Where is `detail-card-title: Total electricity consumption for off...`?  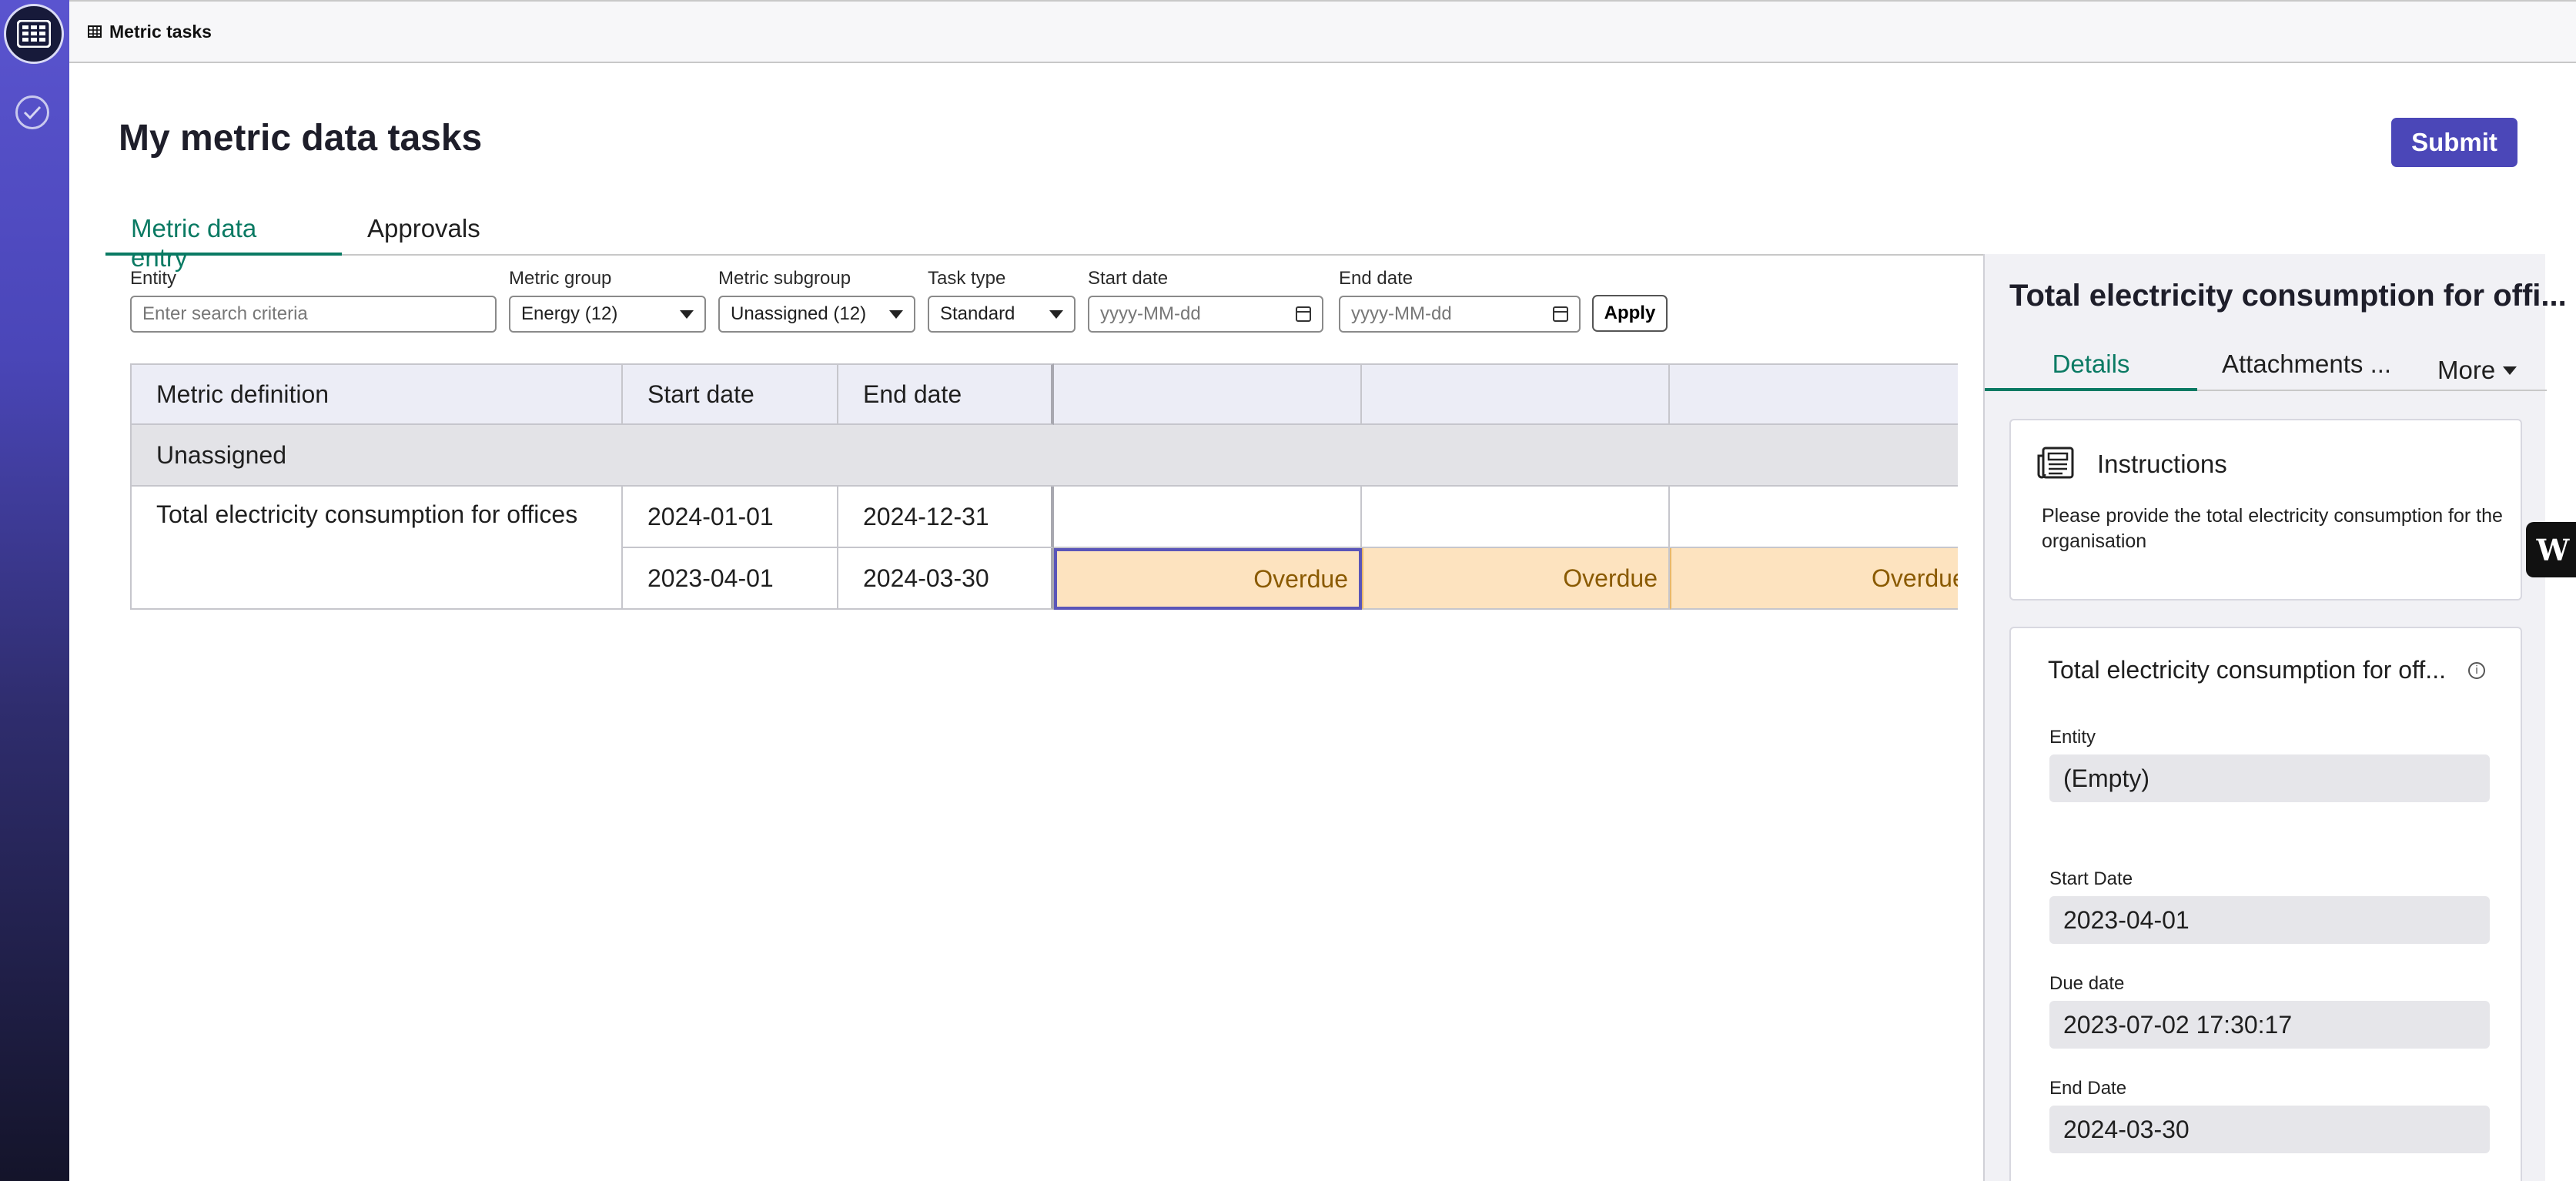
detail-card-title: Total electricity consumption for off... is located at coordinates (2247, 670).